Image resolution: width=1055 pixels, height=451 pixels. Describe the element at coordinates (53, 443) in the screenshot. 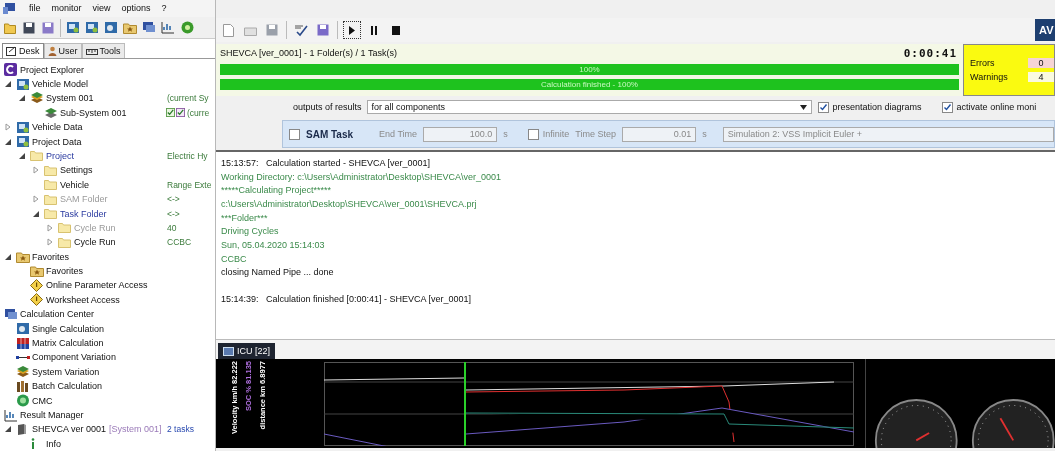

I see `tree-item: Info` at that location.